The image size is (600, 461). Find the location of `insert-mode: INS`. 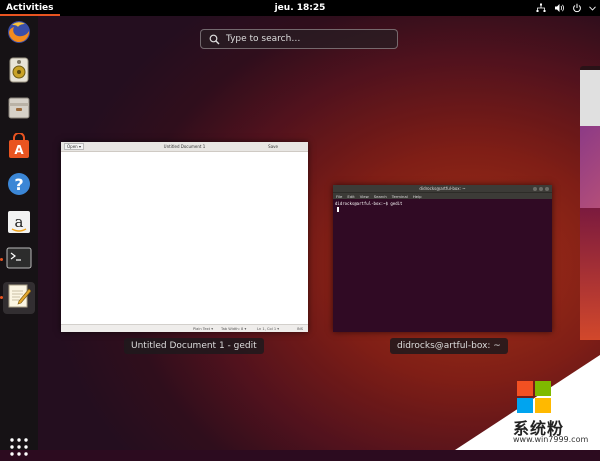

insert-mode: INS is located at coordinates (300, 328).